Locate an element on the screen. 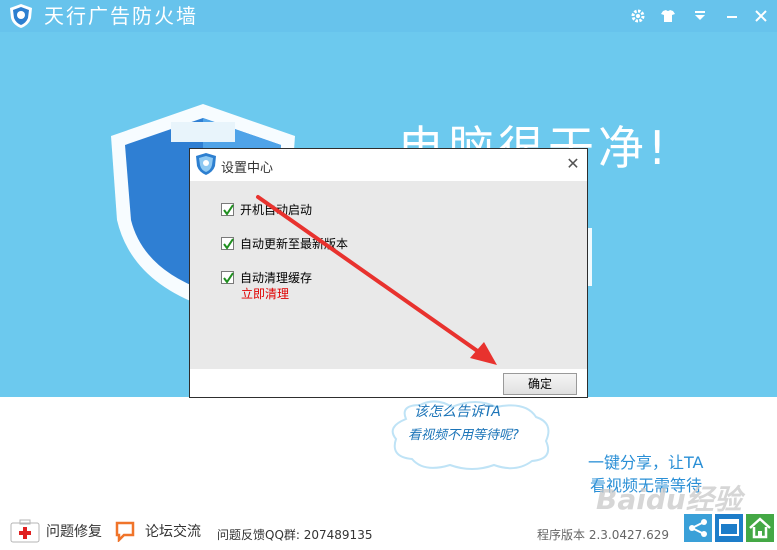  home-icon is located at coordinates (760, 528).